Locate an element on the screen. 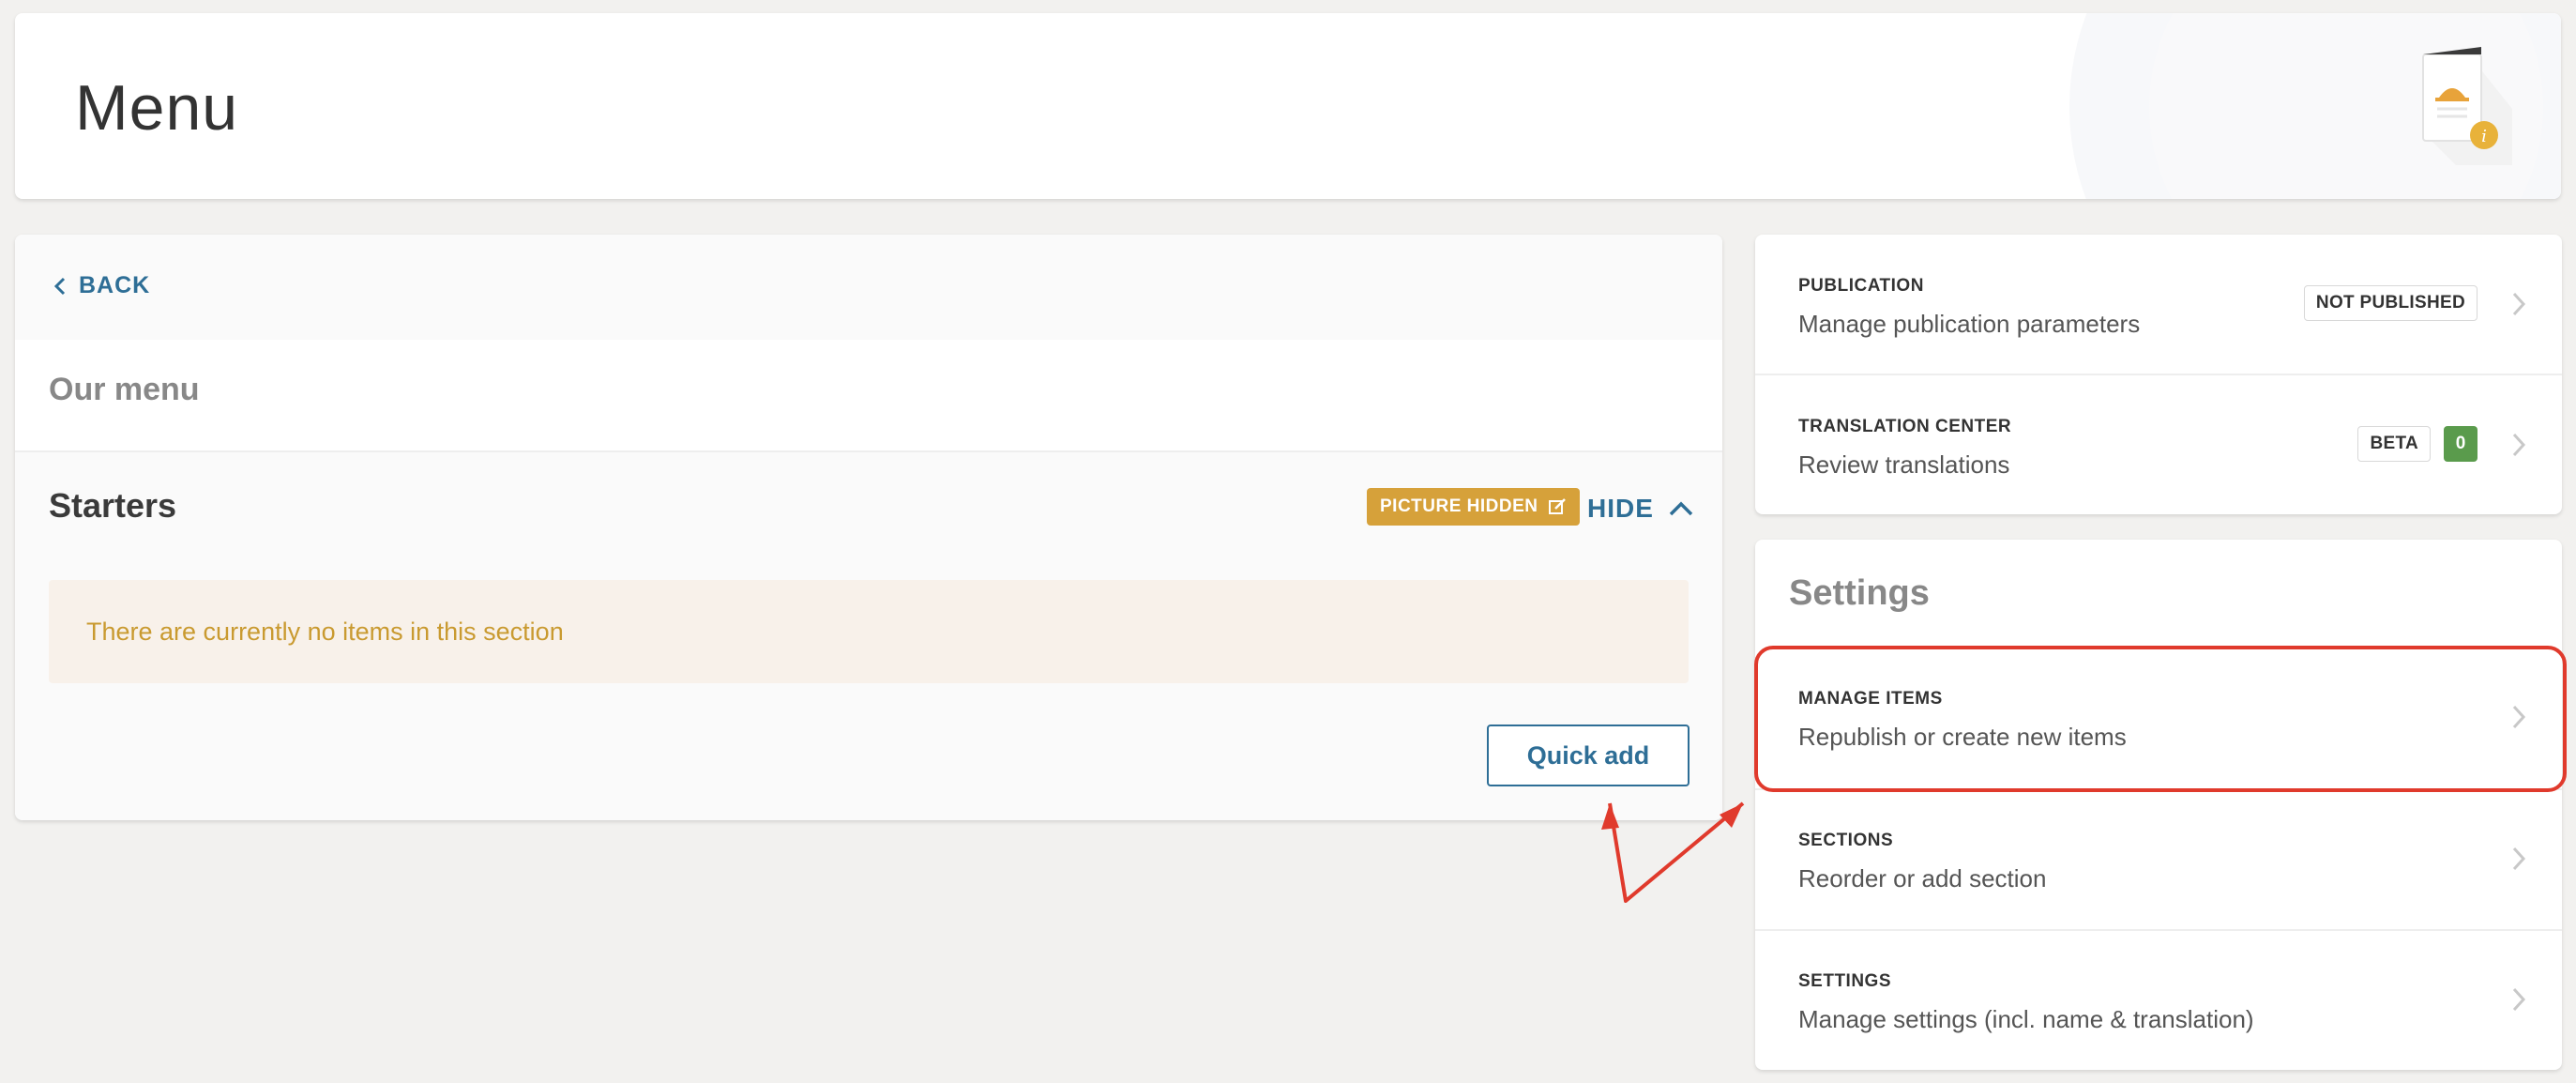 This screenshot has height=1083, width=2576. translation-label: TRANSLATION CENTER is located at coordinates (1905, 426).